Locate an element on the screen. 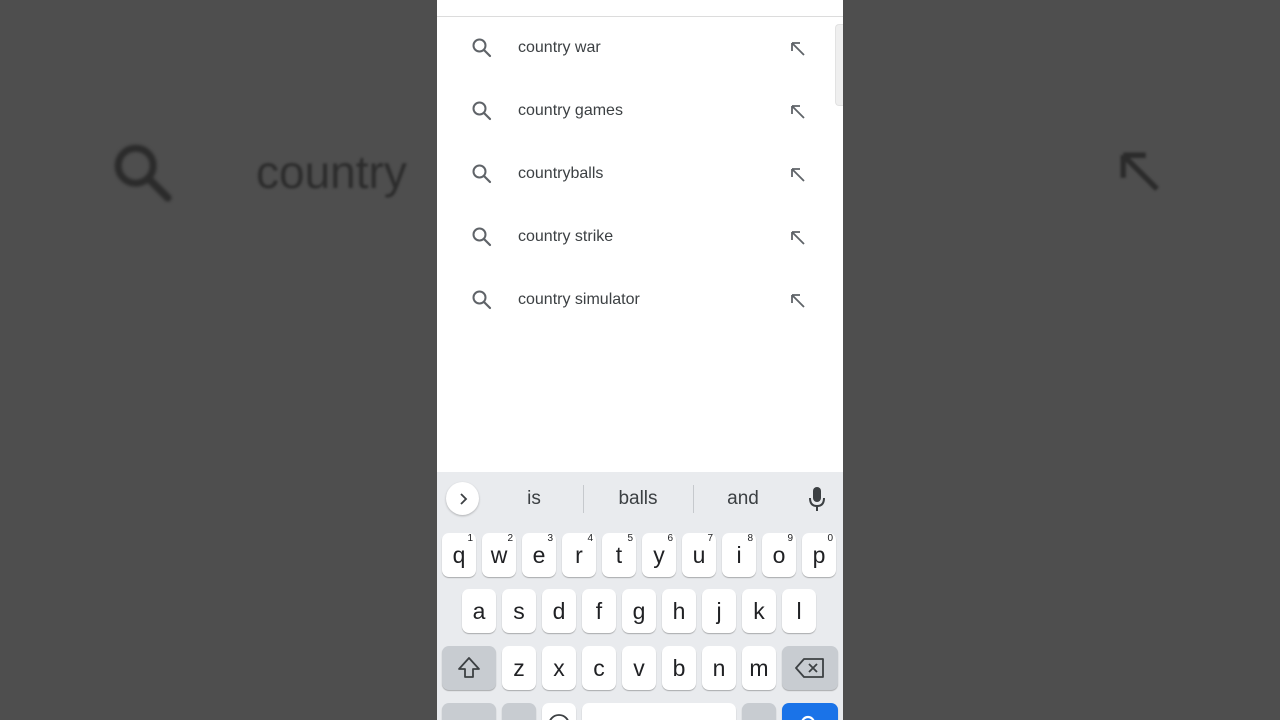 The width and height of the screenshot is (1280, 720). key-label: i is located at coordinates (739, 555).